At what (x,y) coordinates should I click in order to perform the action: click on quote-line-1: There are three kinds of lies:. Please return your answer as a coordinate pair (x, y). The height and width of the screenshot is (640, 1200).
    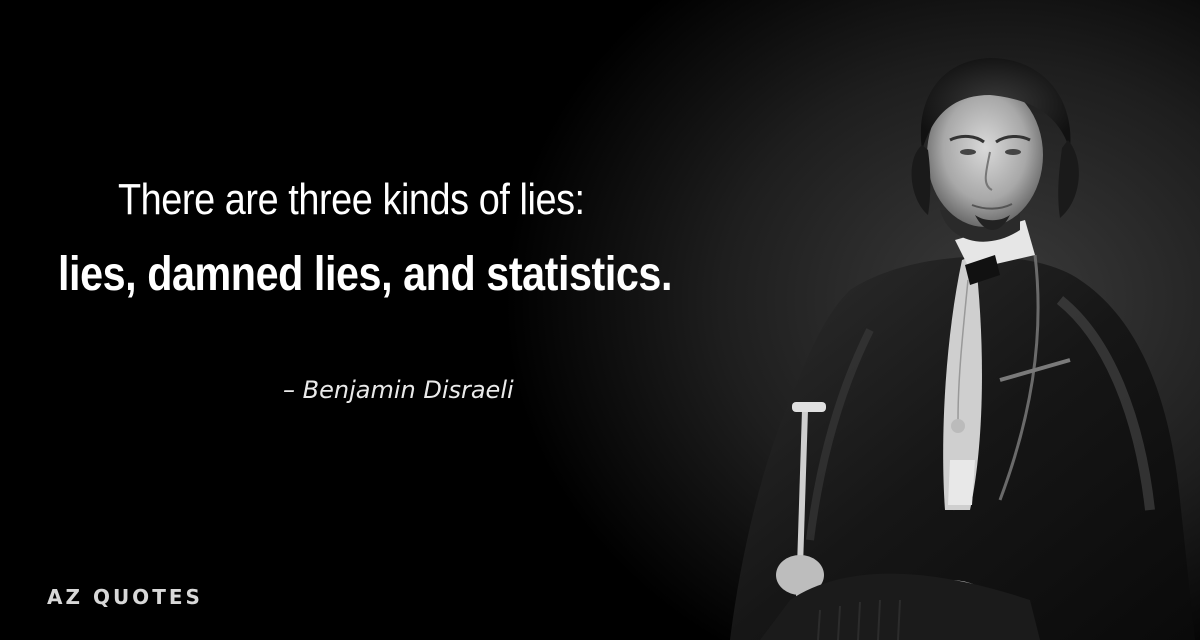
    Looking at the image, I should click on (351, 199).